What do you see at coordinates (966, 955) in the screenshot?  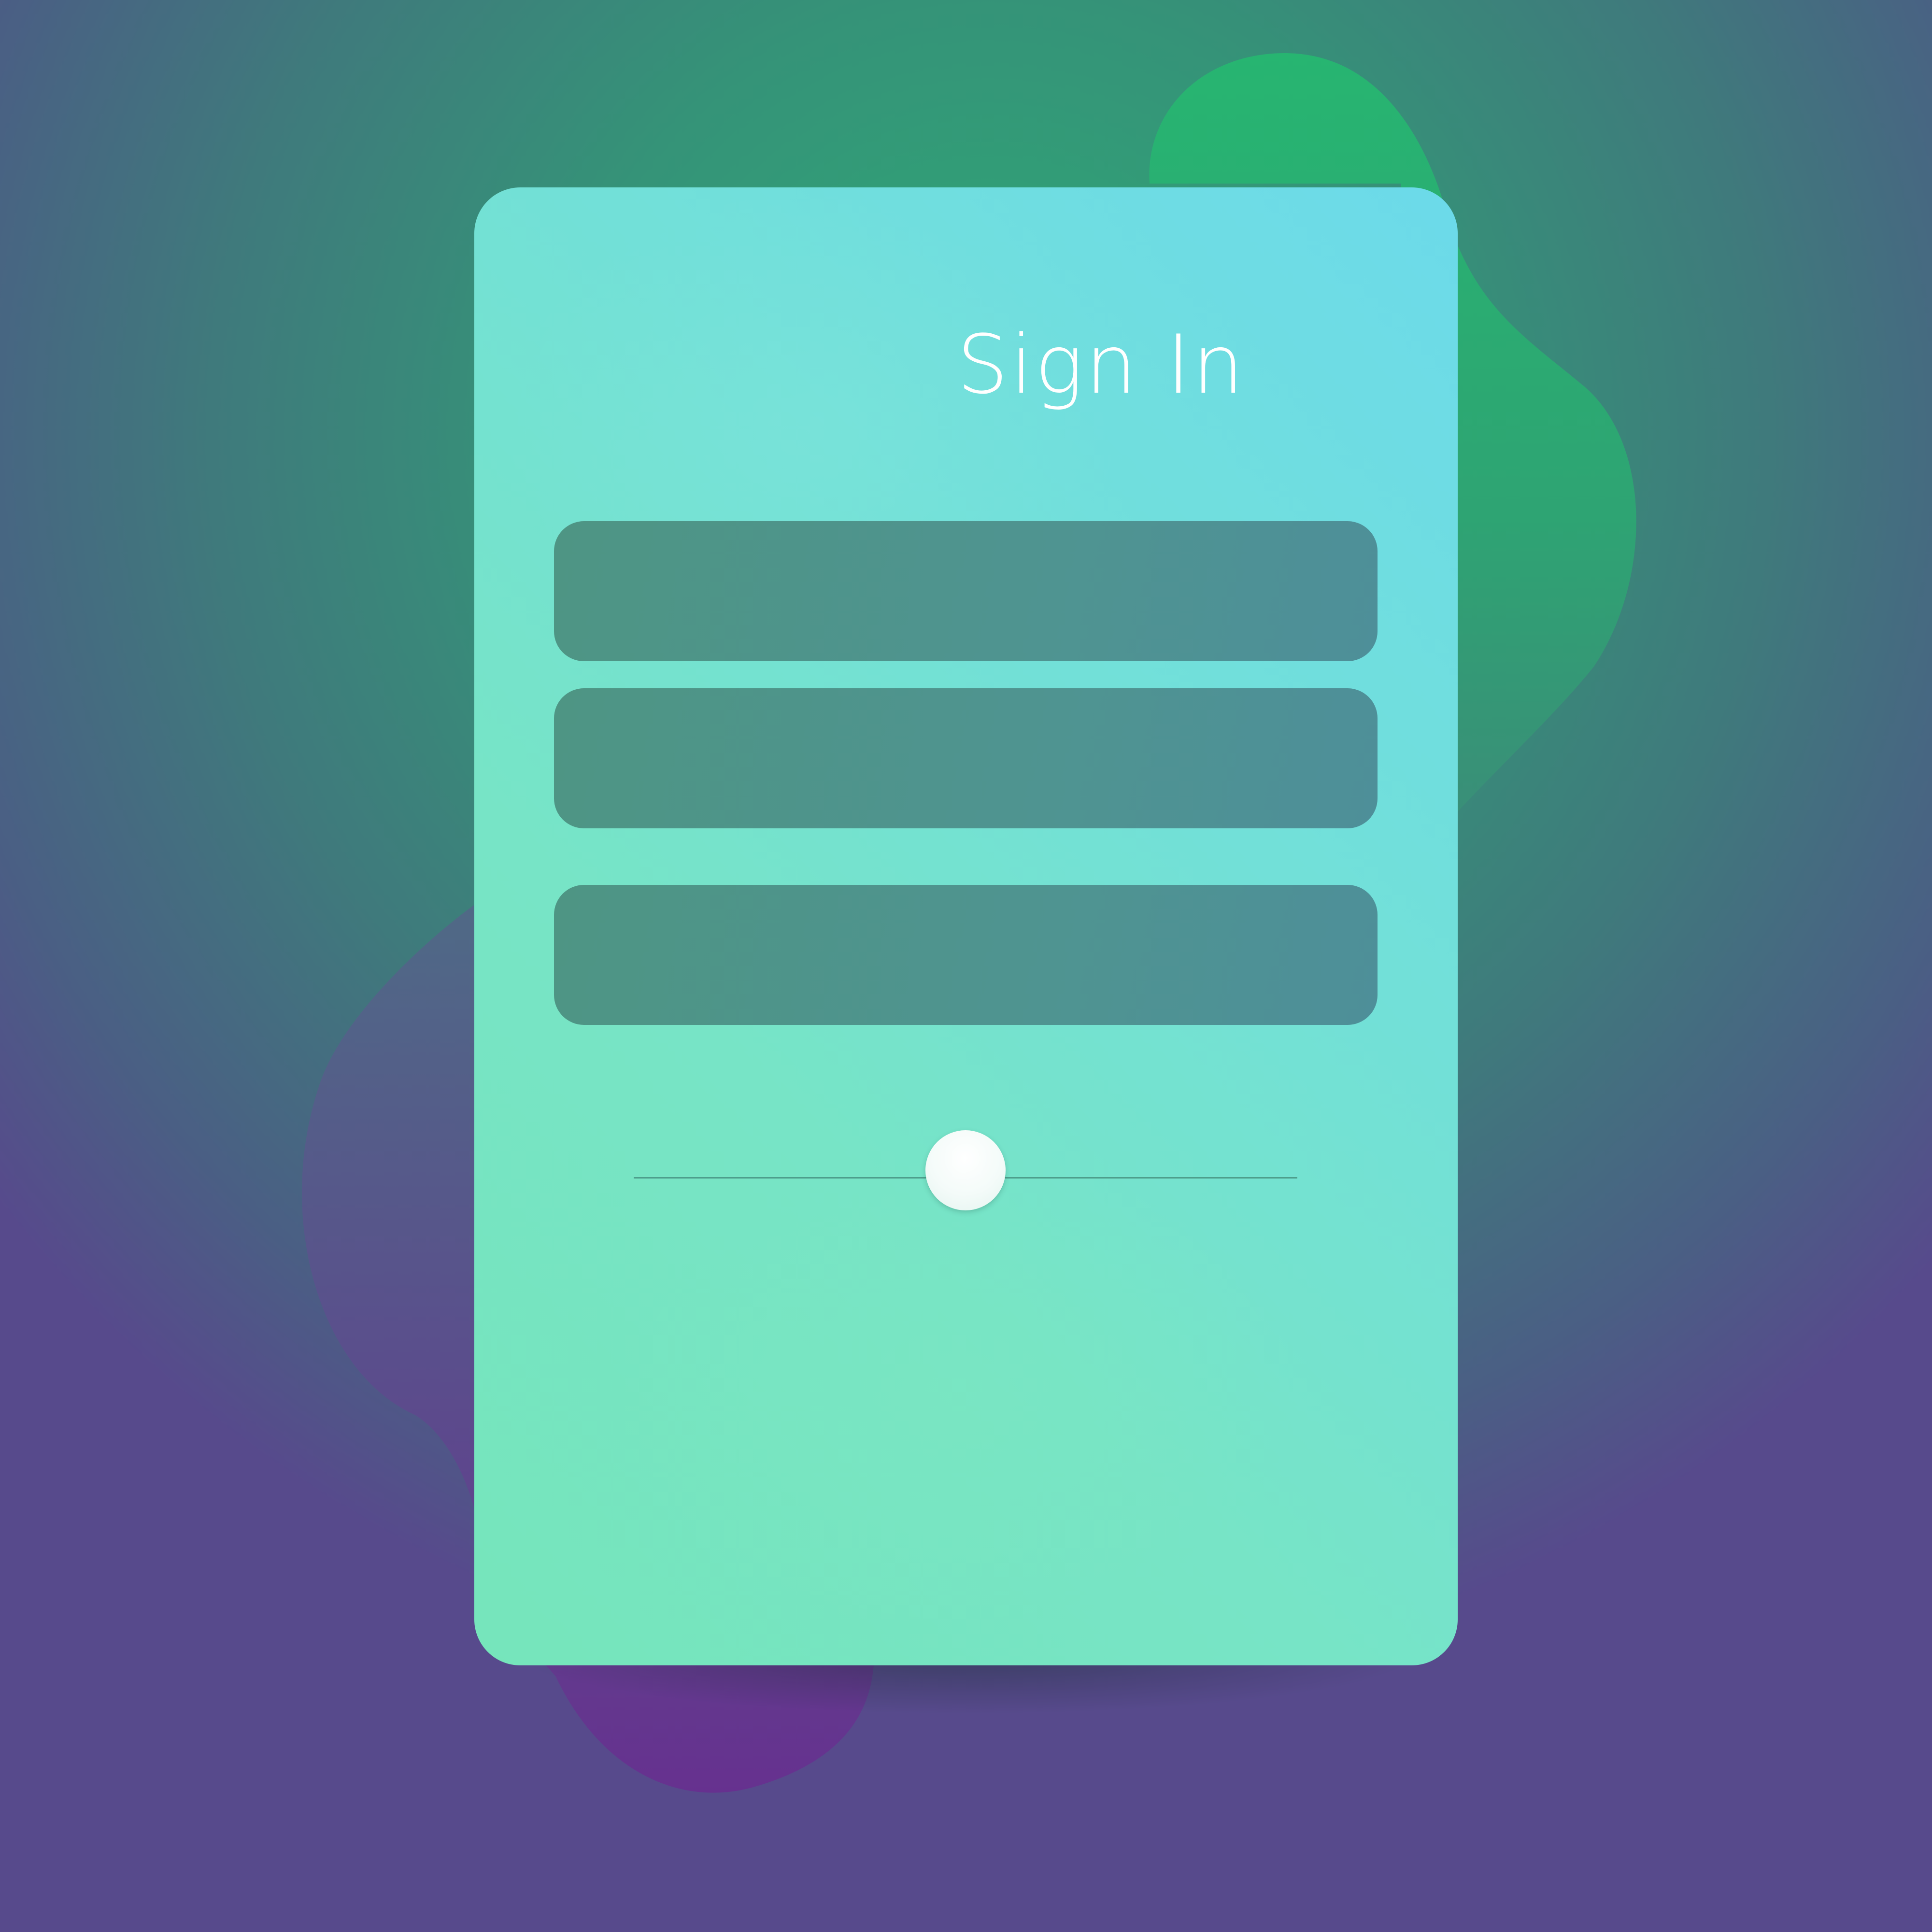 I see `third-input-field` at bounding box center [966, 955].